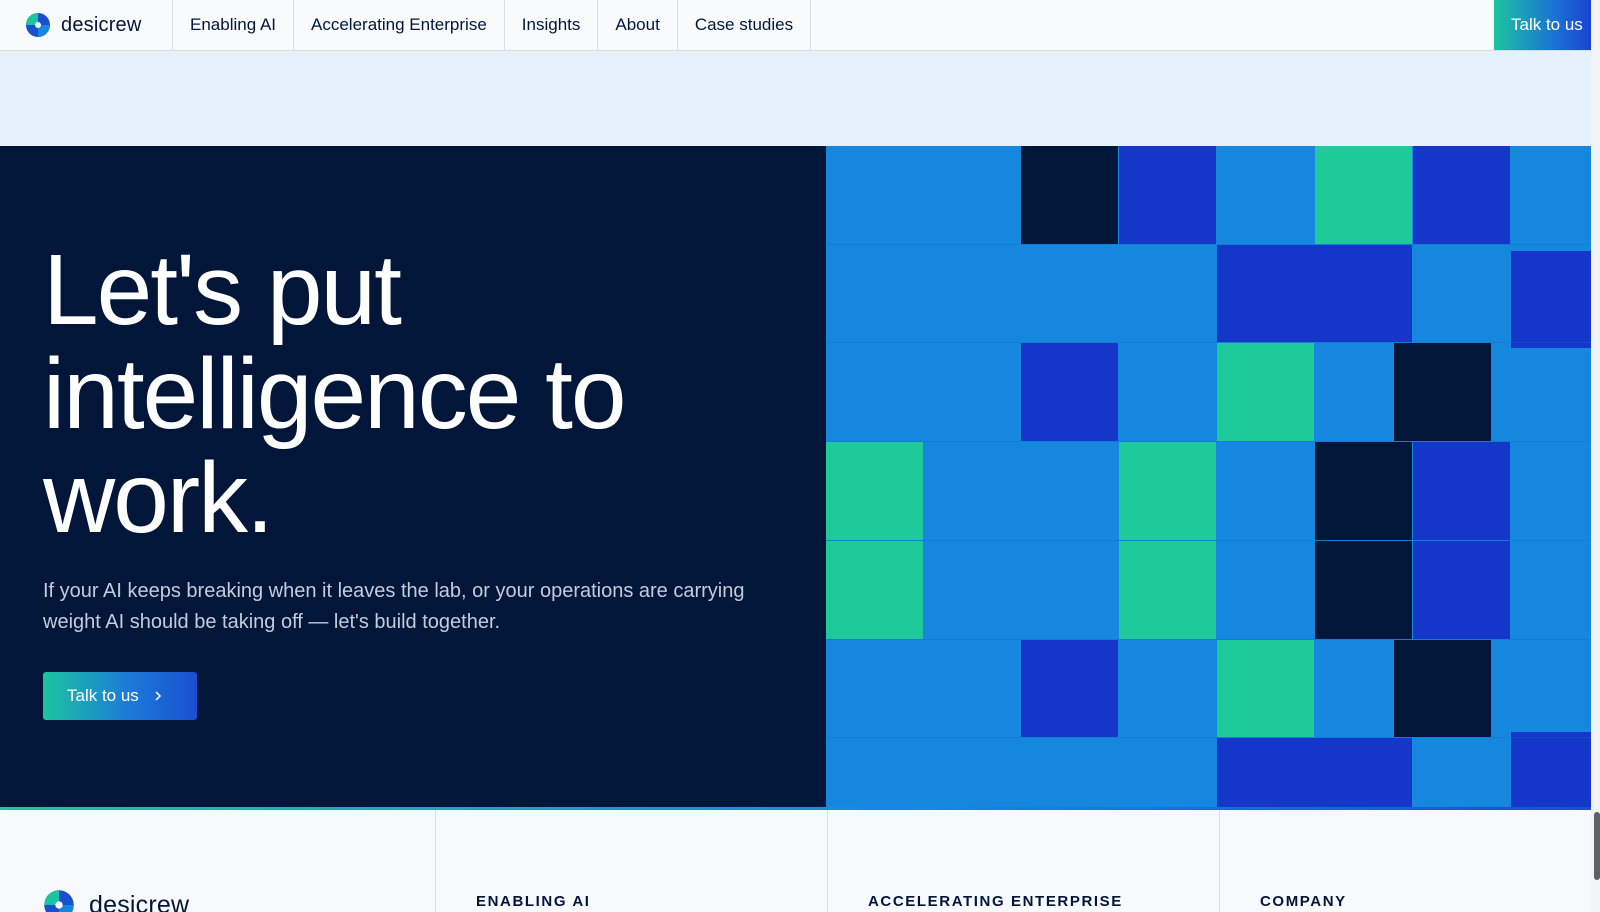 Image resolution: width=1600 pixels, height=912 pixels. I want to click on nav-insights: Insights, so click(552, 25).